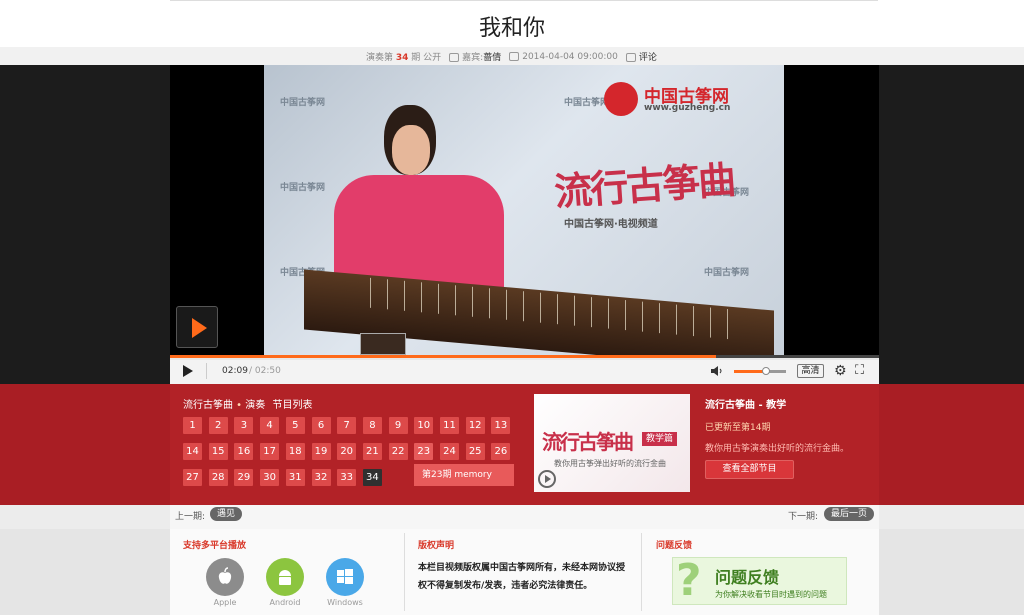 The height and width of the screenshot is (615, 1024). I want to click on gear-icon: ⚙, so click(840, 371).